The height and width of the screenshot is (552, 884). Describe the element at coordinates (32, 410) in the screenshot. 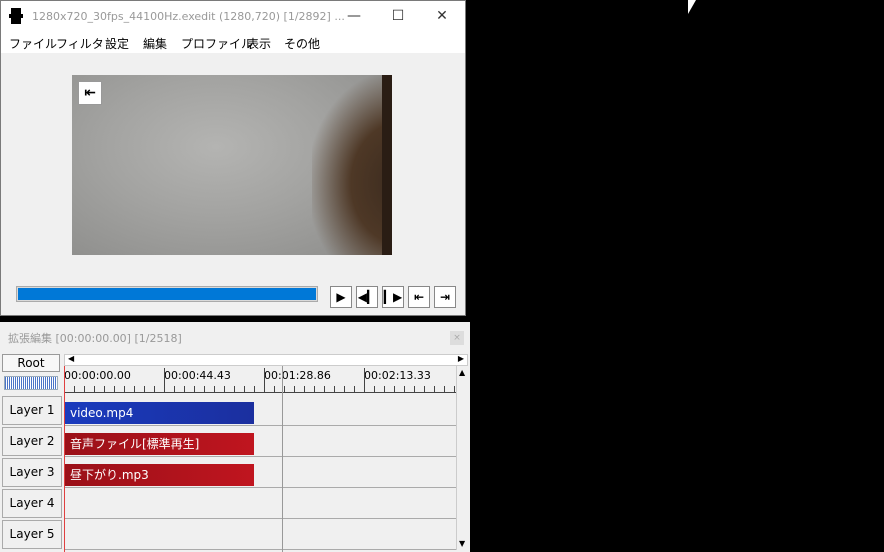

I see `layer-label-1: Layer 1` at that location.